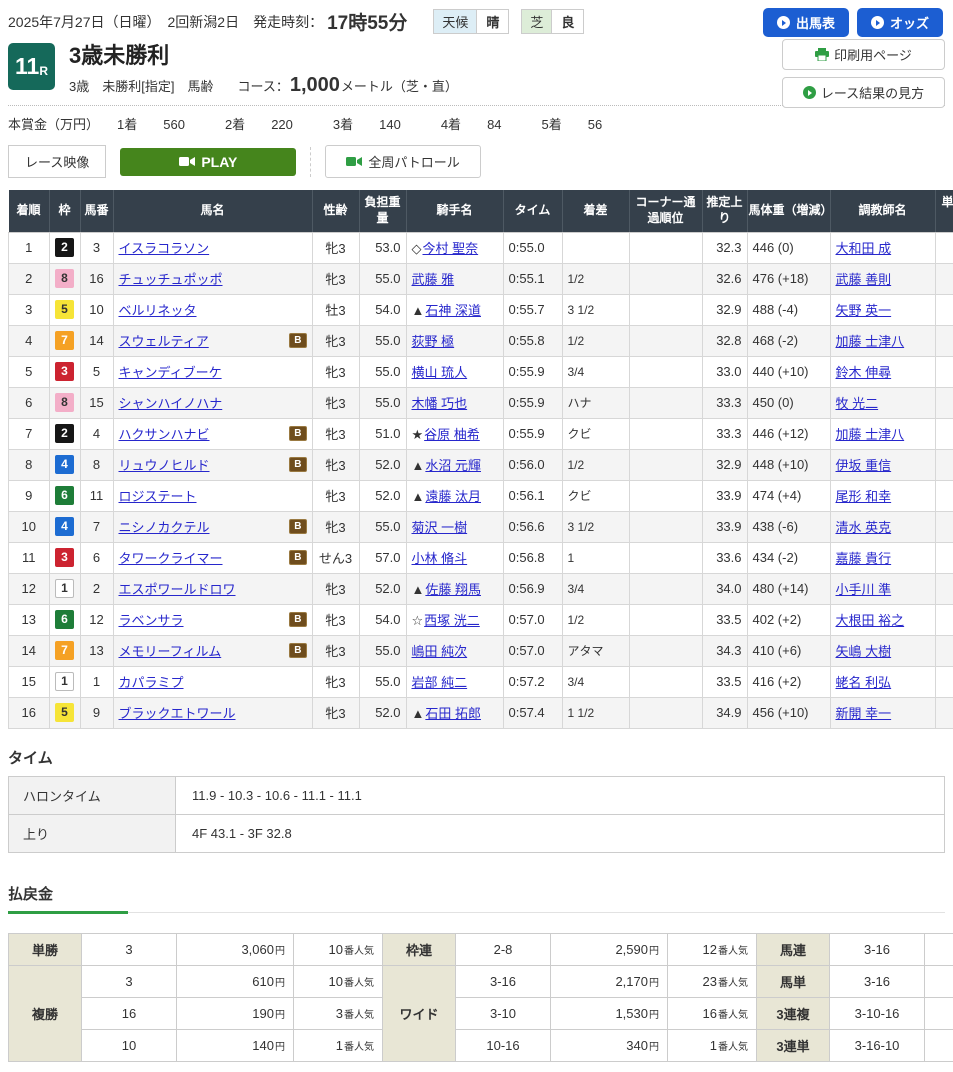  Describe the element at coordinates (129, 981) in the screenshot. I see `payout-combination: 3` at that location.